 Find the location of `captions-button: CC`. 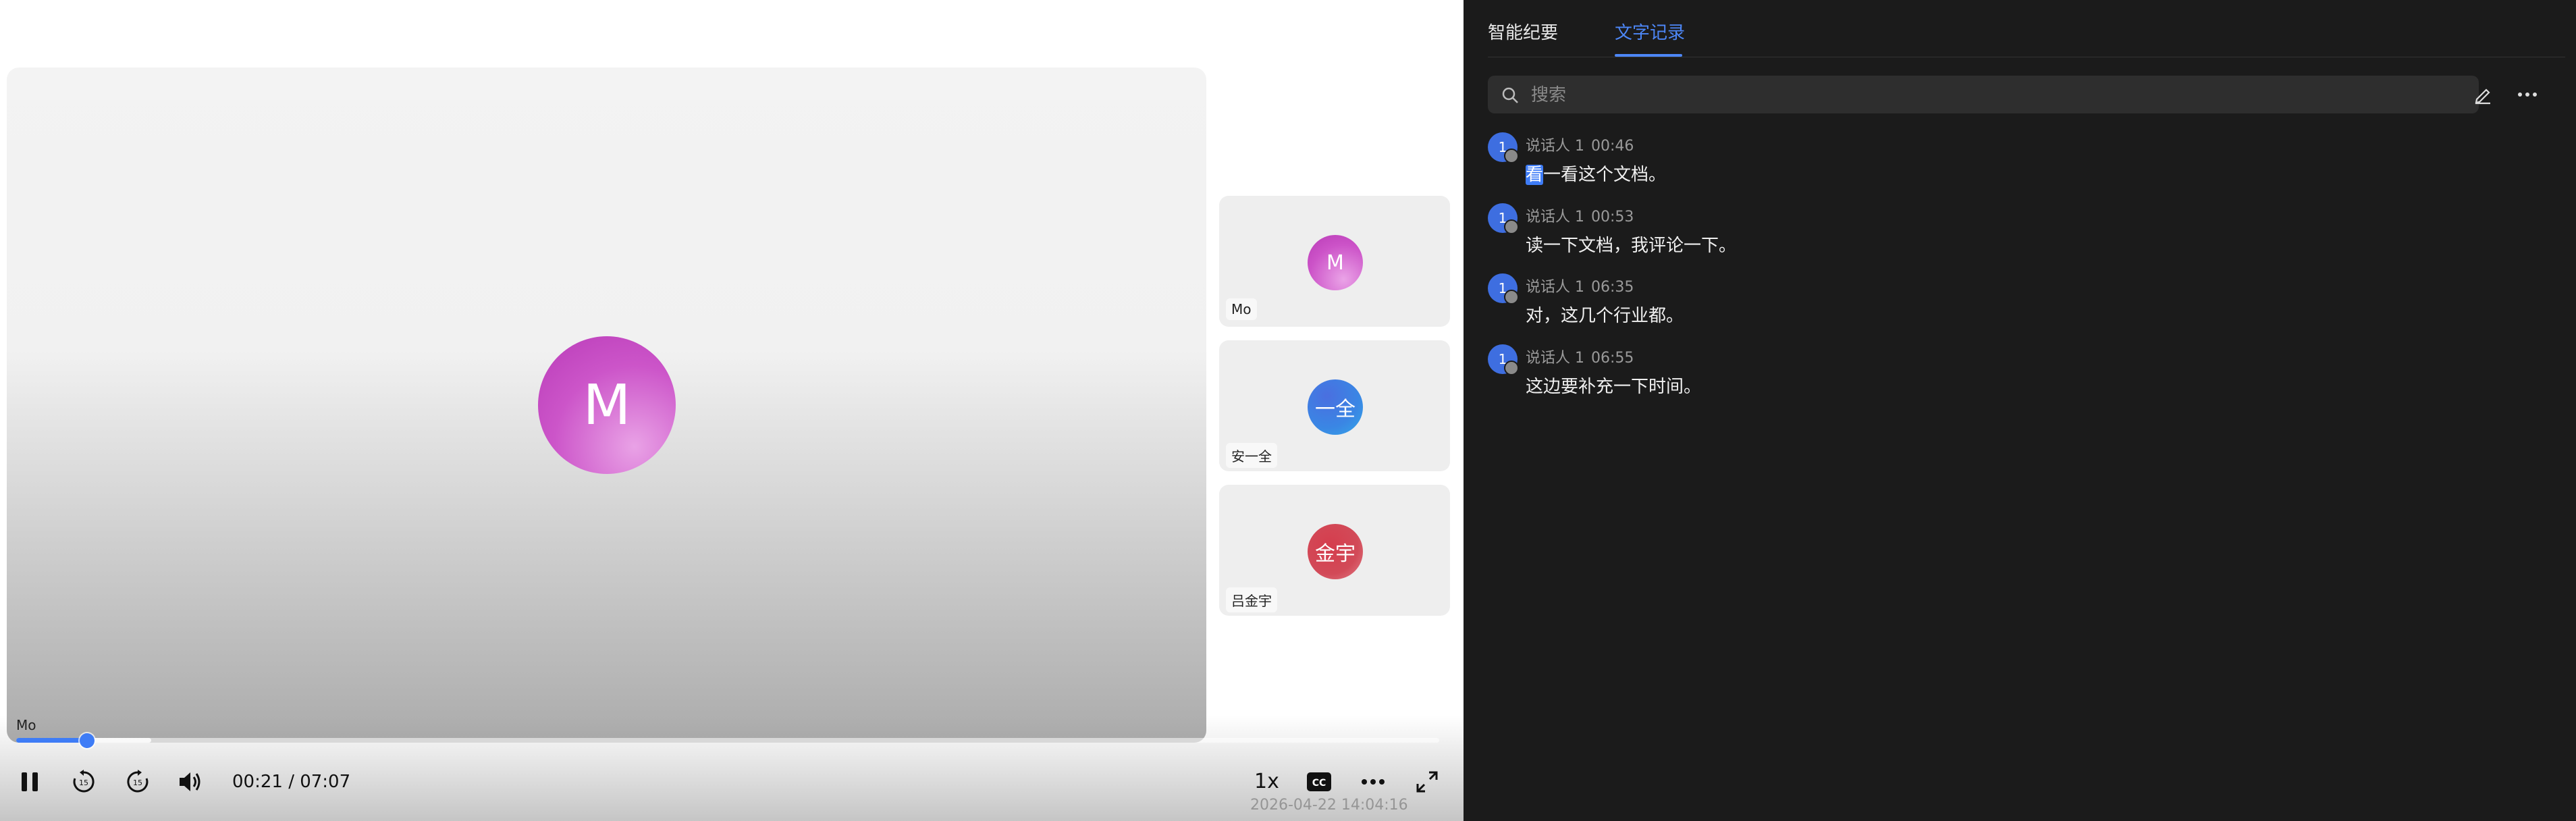

captions-button: CC is located at coordinates (1319, 781).